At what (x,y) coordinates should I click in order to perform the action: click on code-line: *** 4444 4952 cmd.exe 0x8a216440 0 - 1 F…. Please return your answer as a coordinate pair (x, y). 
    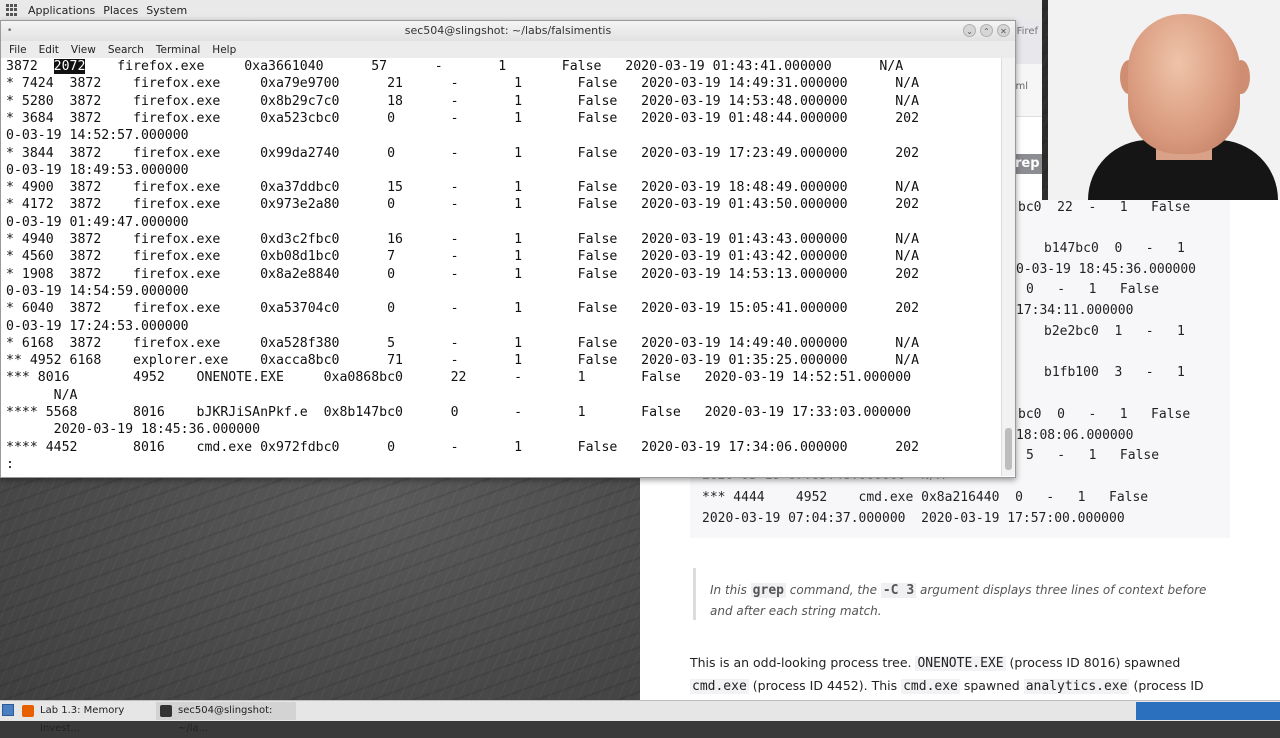
    Looking at the image, I should click on (925, 497).